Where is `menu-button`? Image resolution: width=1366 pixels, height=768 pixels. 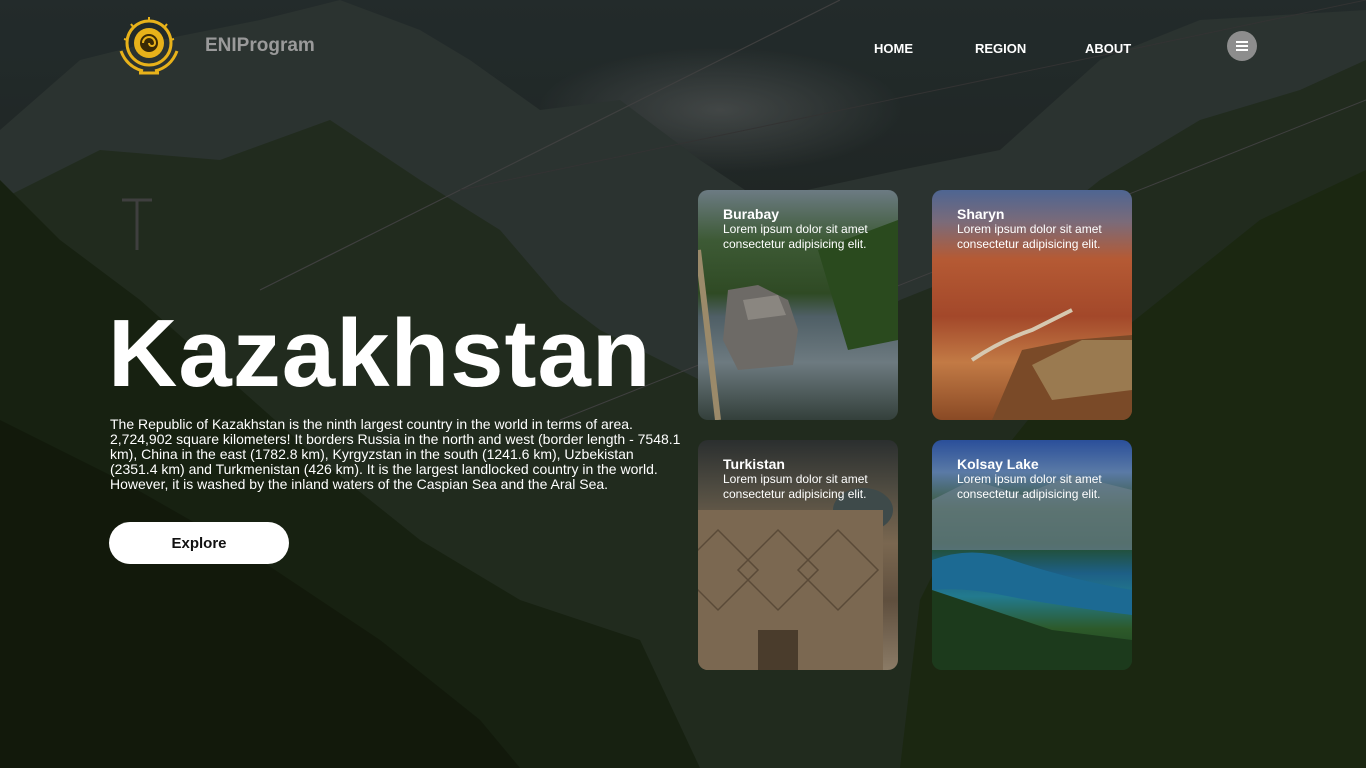
menu-button is located at coordinates (1242, 46).